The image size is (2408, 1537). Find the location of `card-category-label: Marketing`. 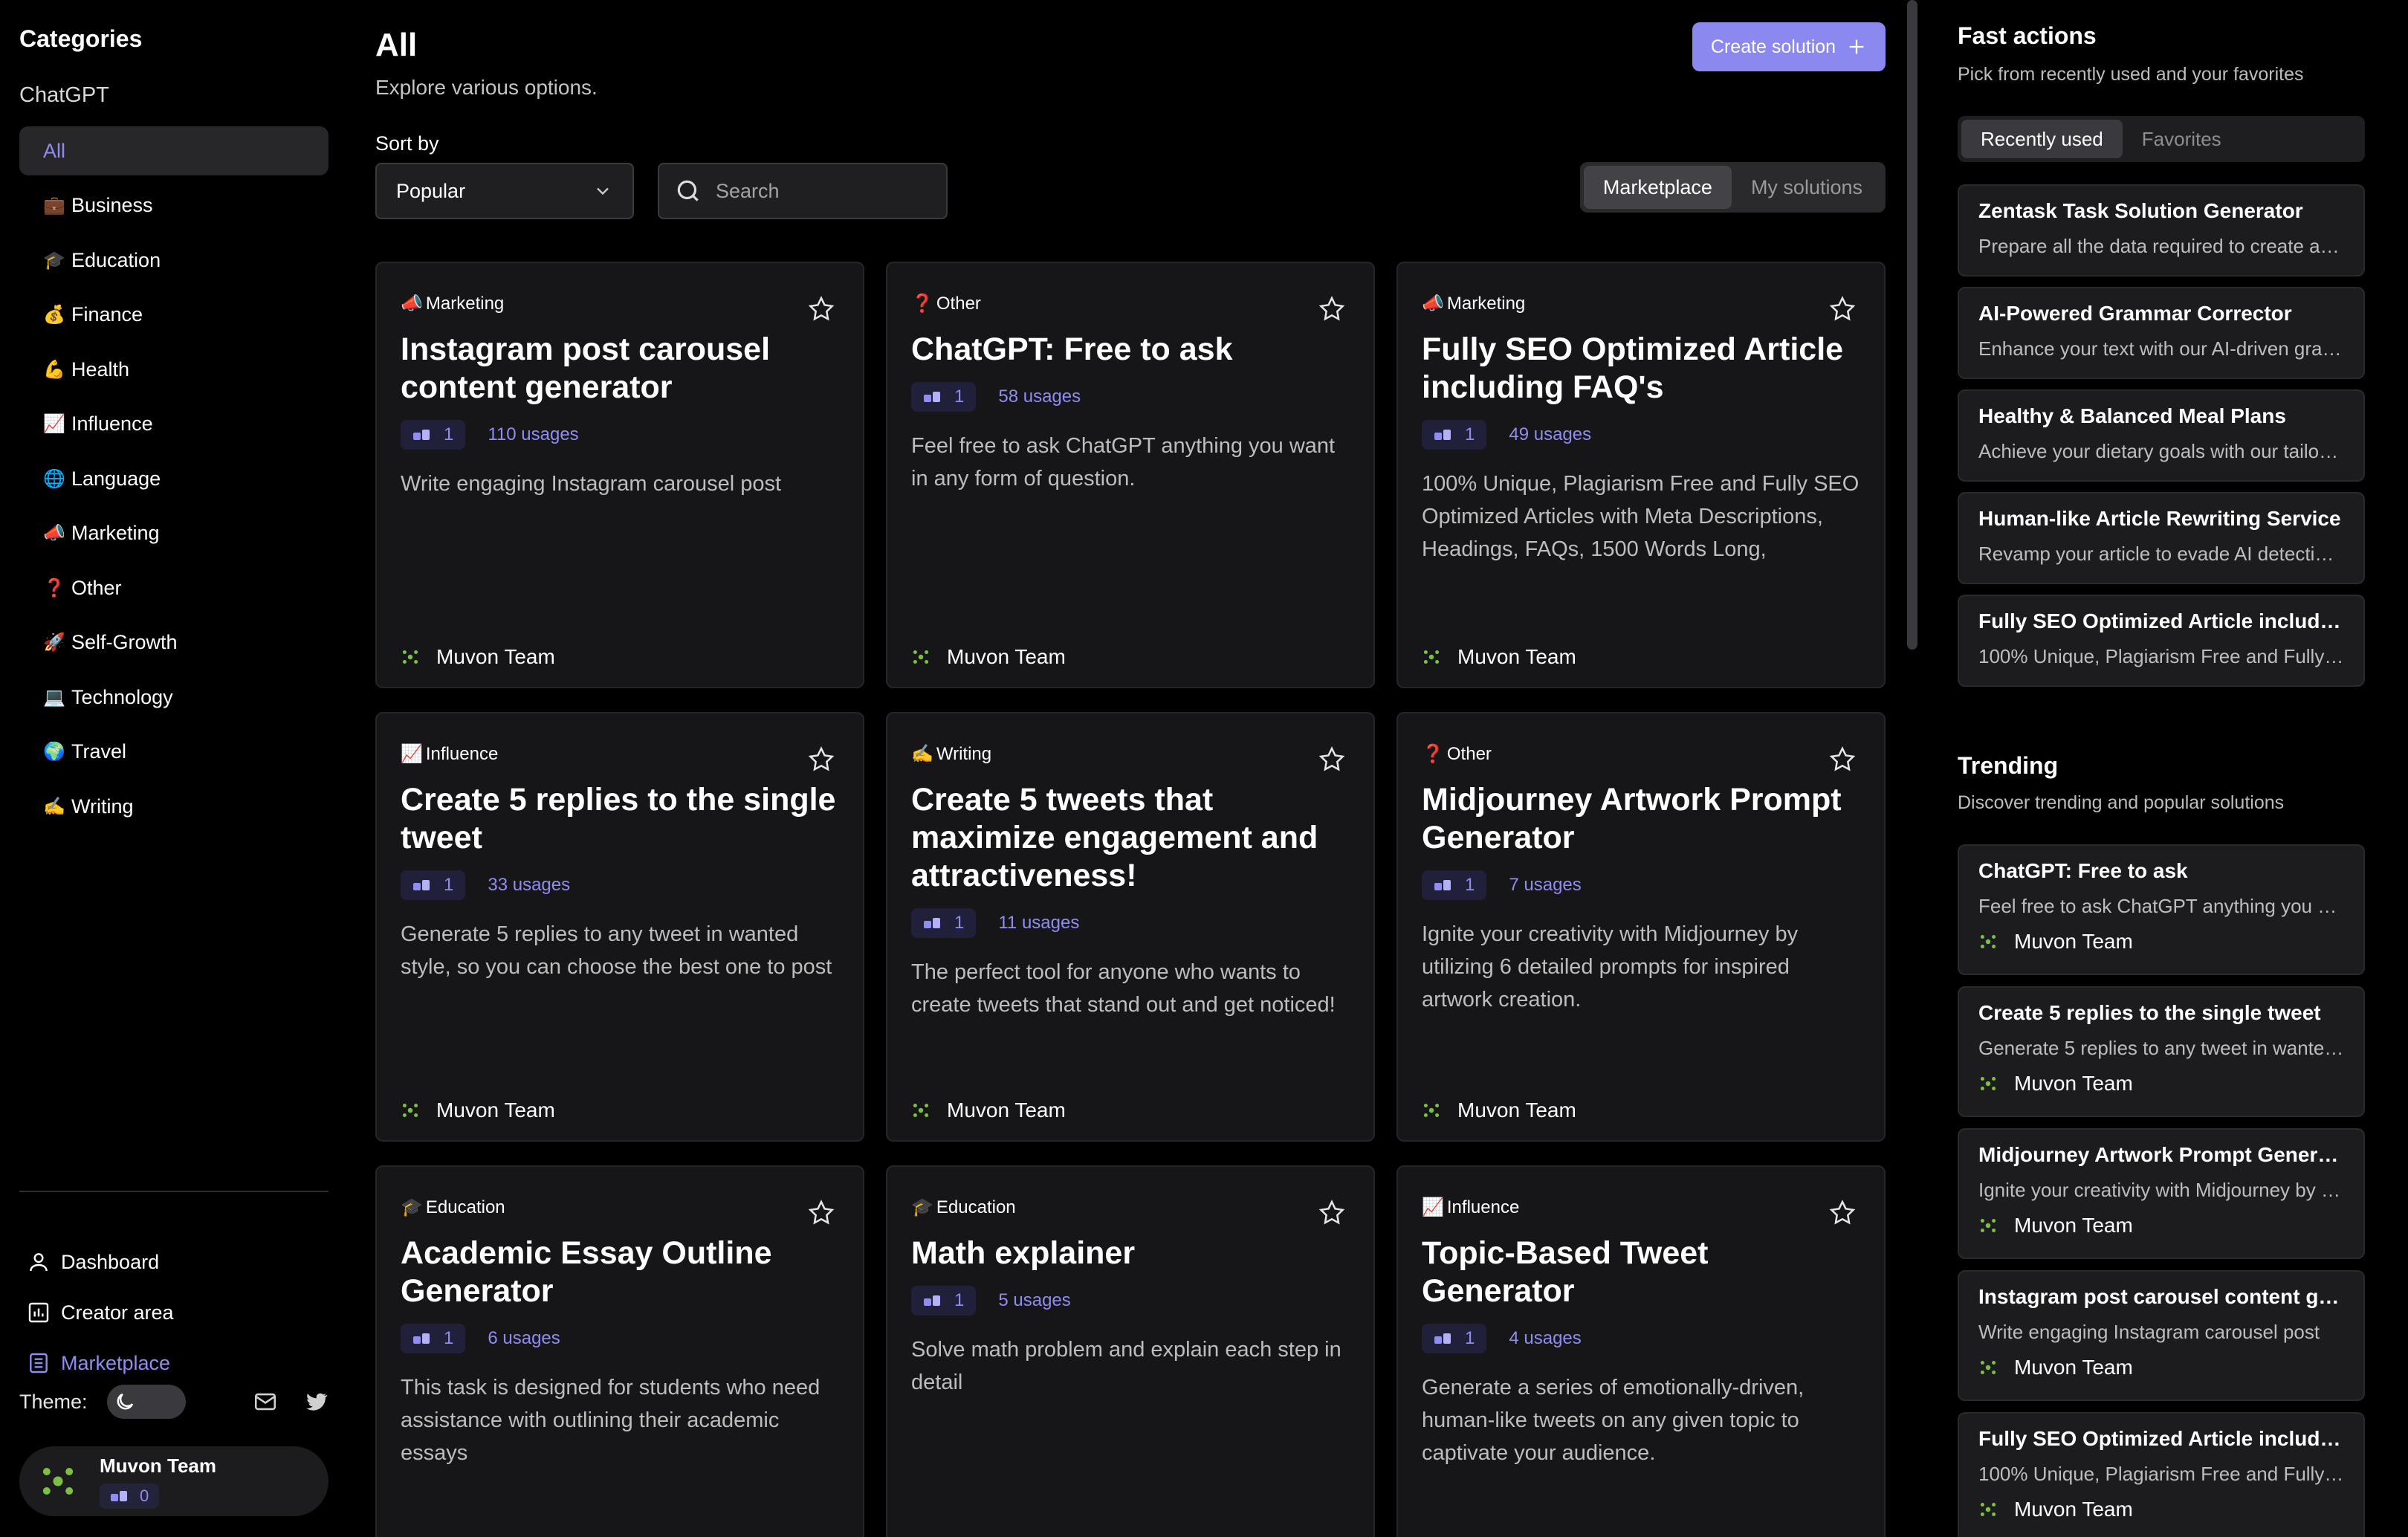

card-category-label: Marketing is located at coordinates (1486, 303).